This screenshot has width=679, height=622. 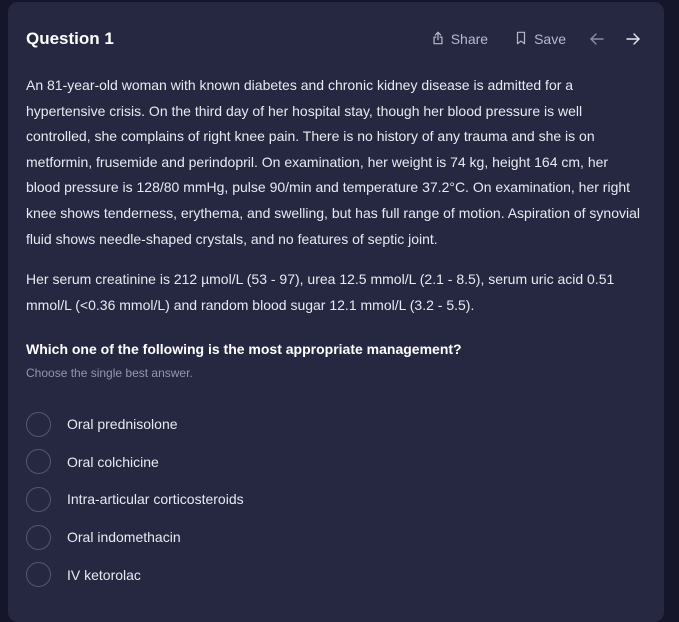 I want to click on previous-question-button, so click(x=597, y=39).